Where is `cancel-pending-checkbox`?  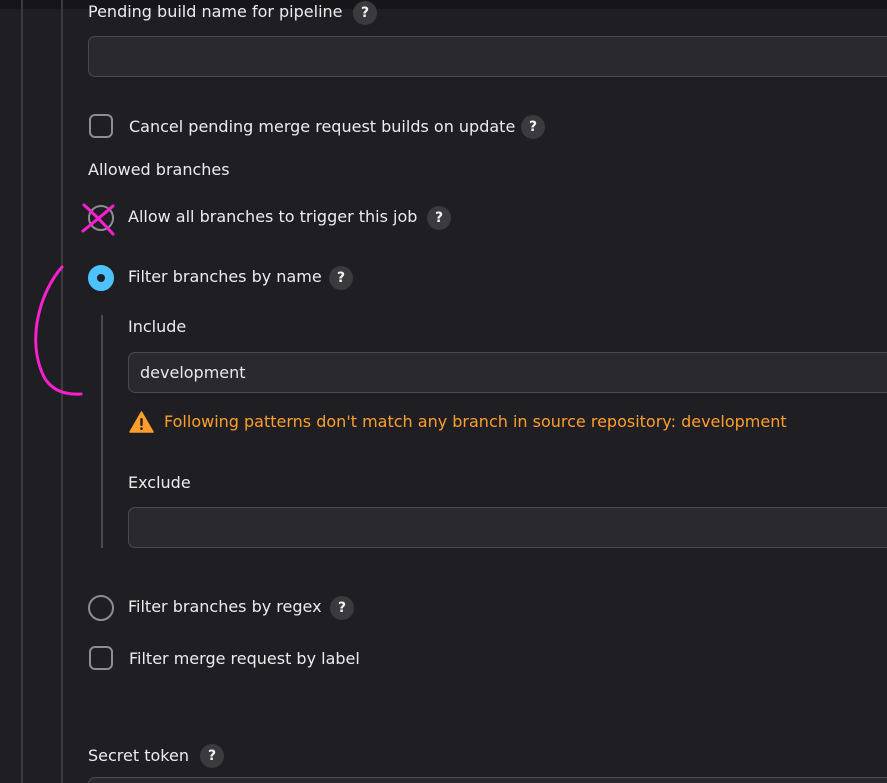 cancel-pending-checkbox is located at coordinates (101, 126).